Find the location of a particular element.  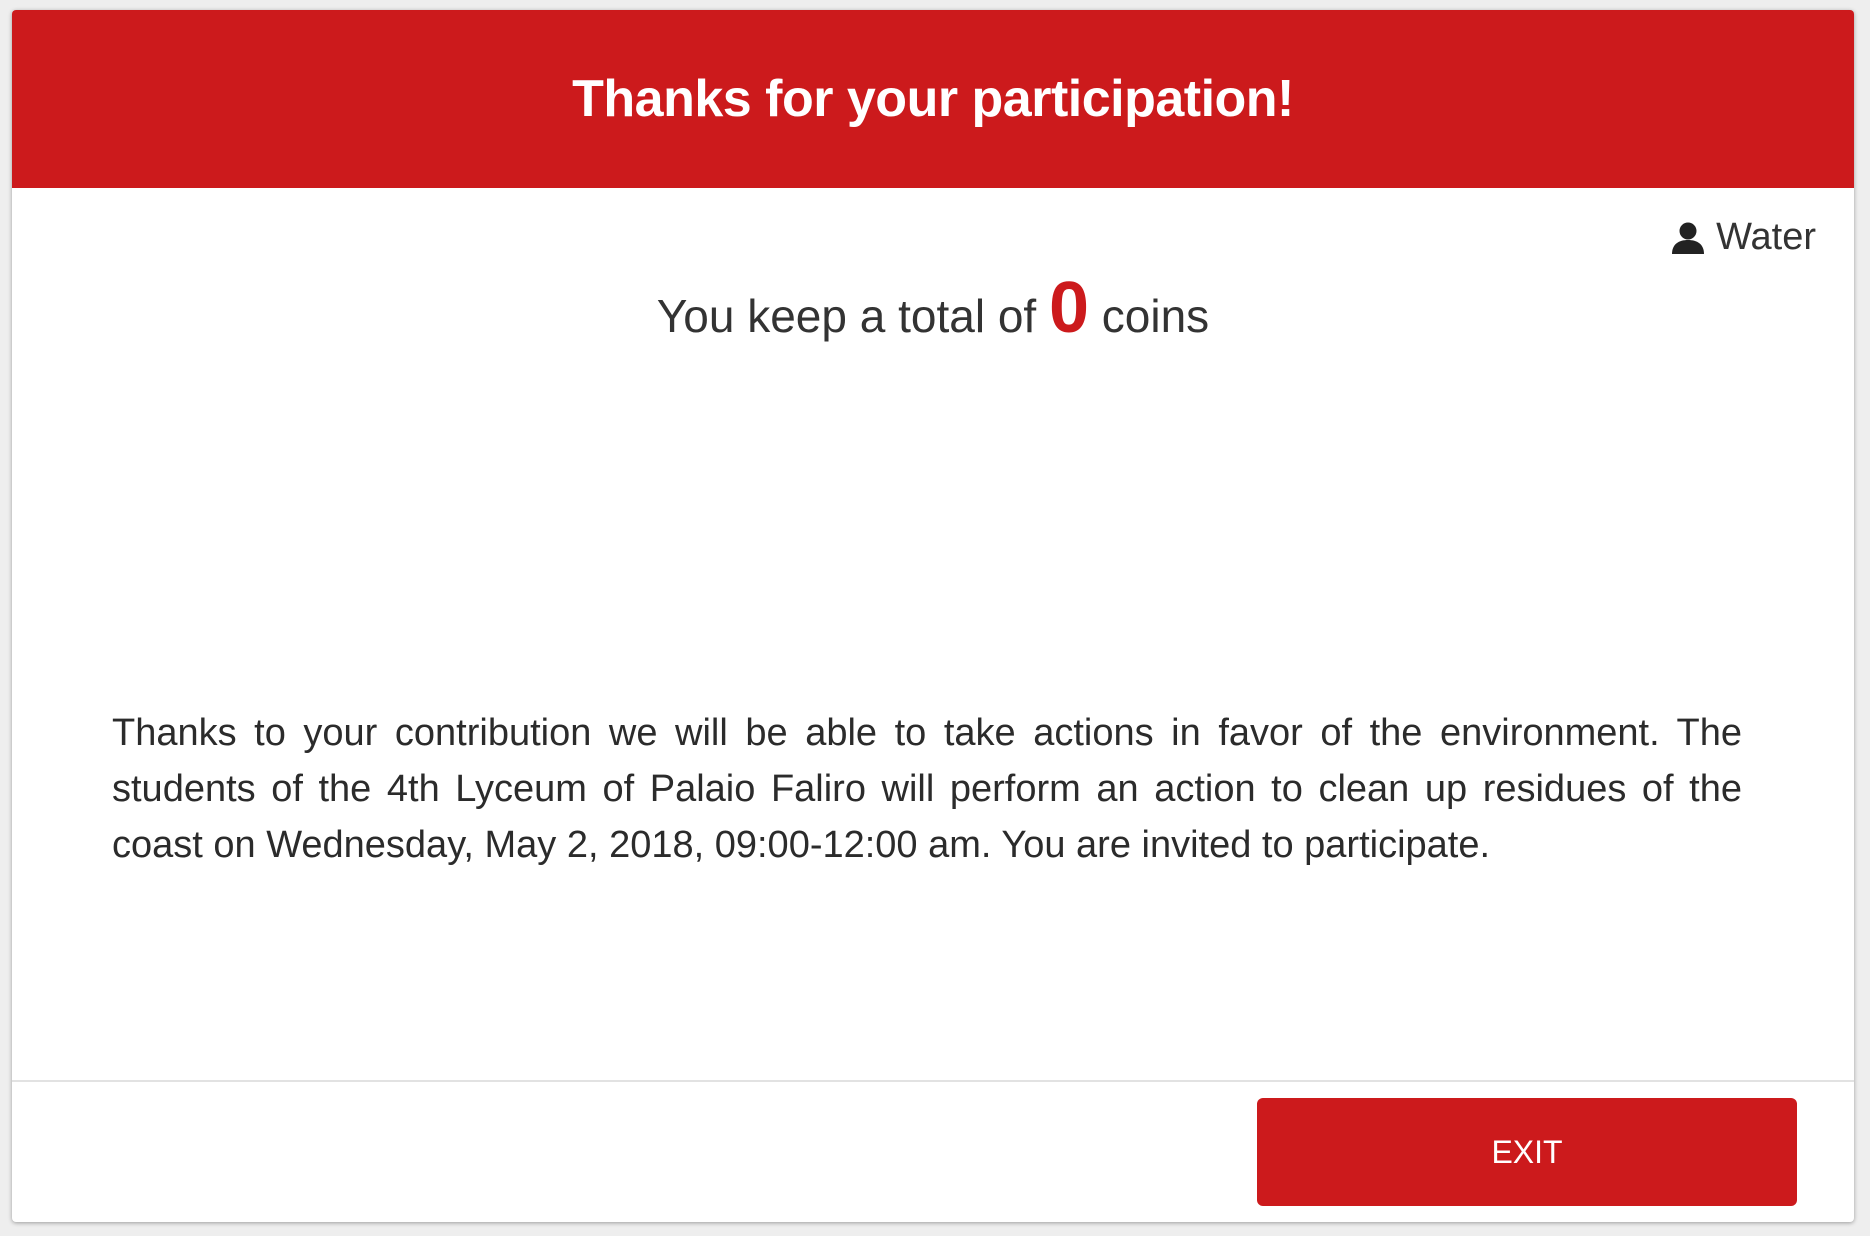

user-indicator: Water is located at coordinates (1743, 237).